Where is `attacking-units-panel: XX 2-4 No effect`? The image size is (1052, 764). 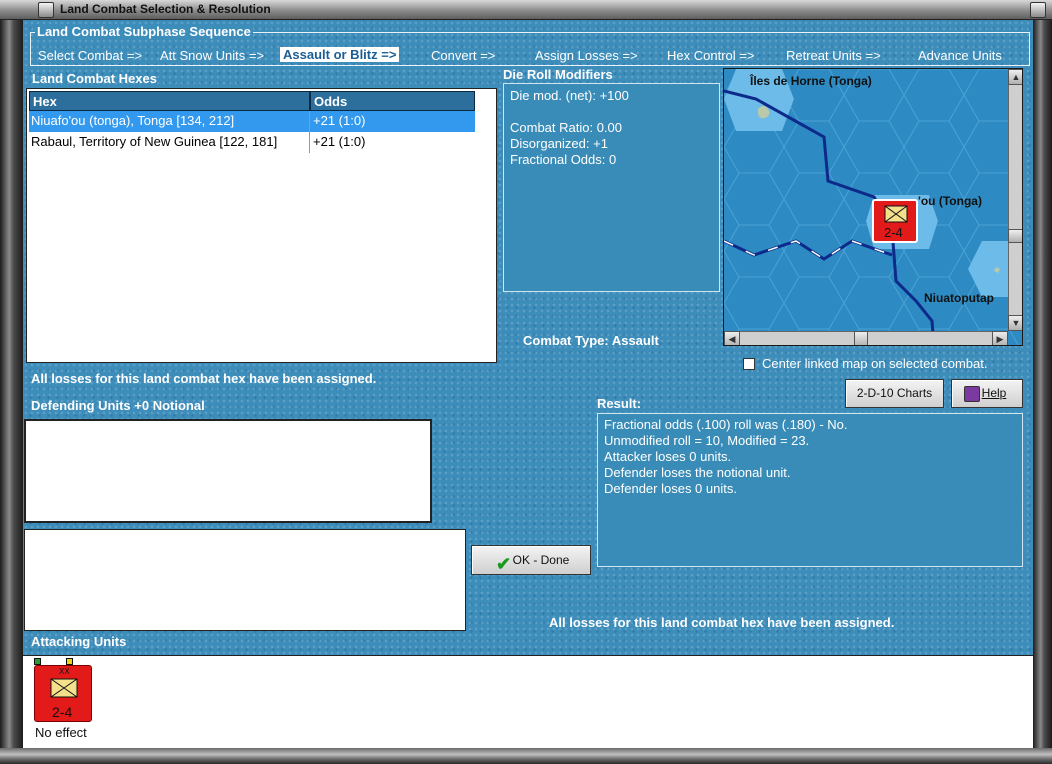
attacking-units-panel: XX 2-4 No effect is located at coordinates (528, 701).